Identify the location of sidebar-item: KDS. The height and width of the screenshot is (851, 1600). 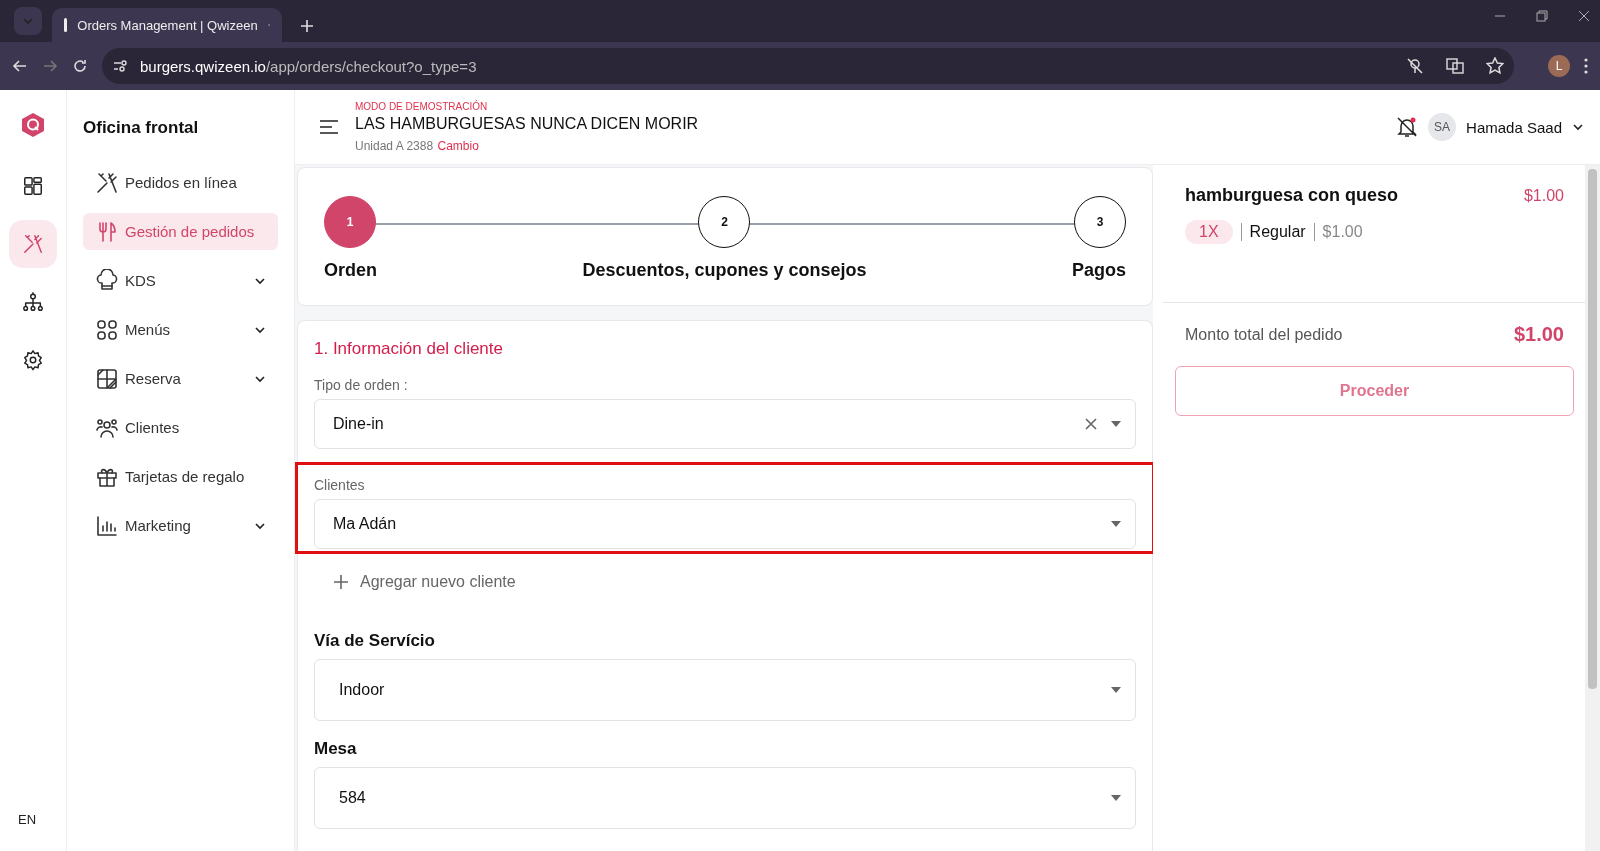
(180, 280).